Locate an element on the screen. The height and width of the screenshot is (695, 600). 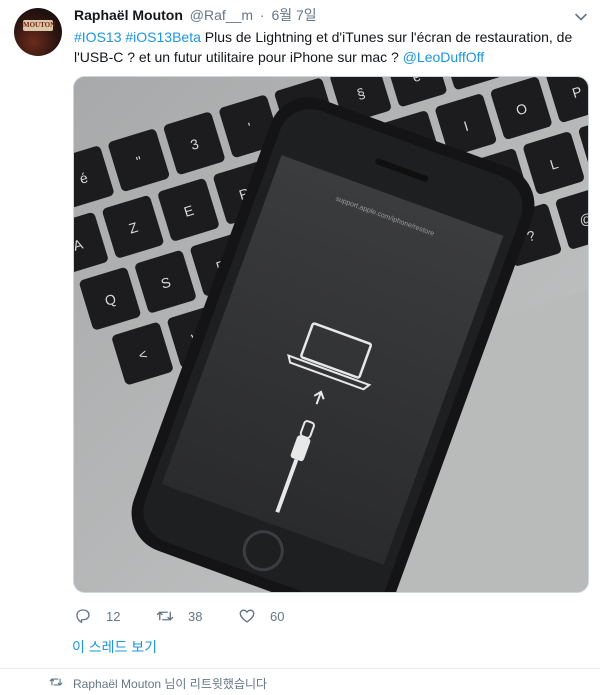
author-avatar: MOUTON is located at coordinates (38, 32).